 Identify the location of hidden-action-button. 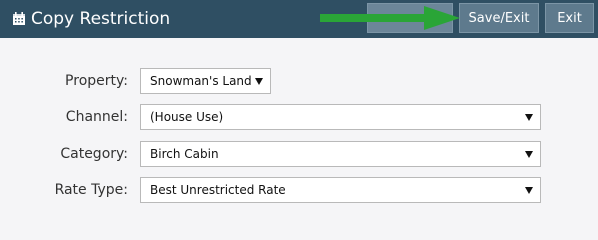
(410, 18).